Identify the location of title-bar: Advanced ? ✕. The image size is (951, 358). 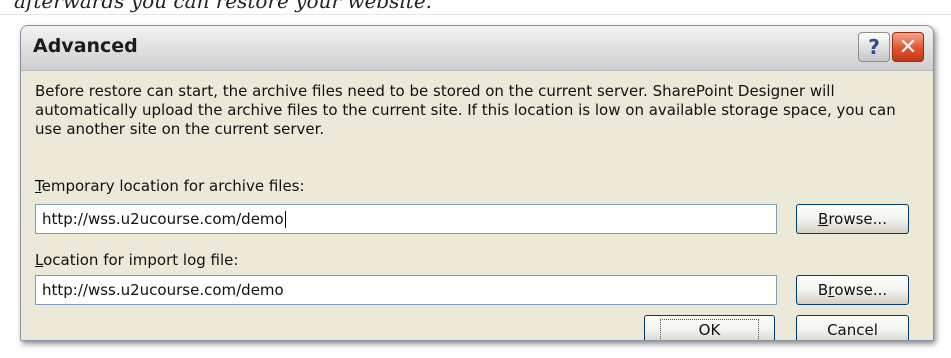
(477, 48).